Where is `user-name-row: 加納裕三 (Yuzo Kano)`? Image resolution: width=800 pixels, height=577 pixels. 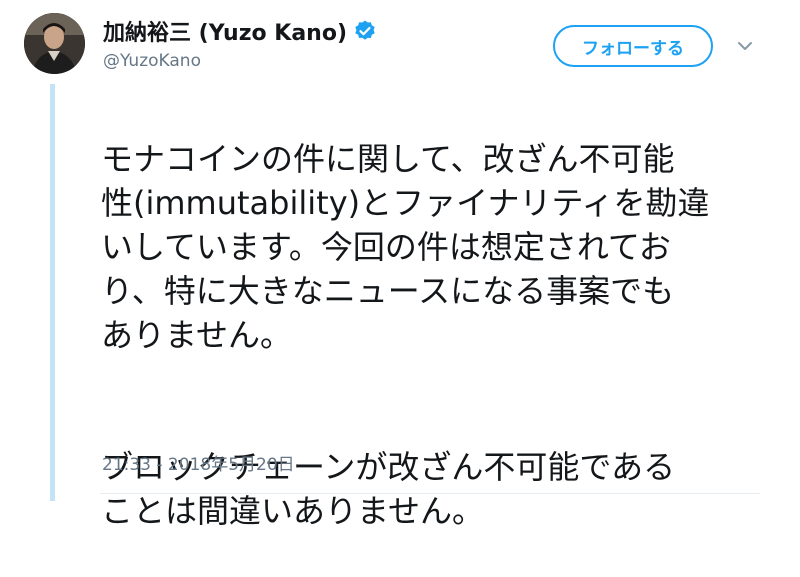
user-name-row: 加納裕三 (Yuzo Kano) is located at coordinates (240, 31).